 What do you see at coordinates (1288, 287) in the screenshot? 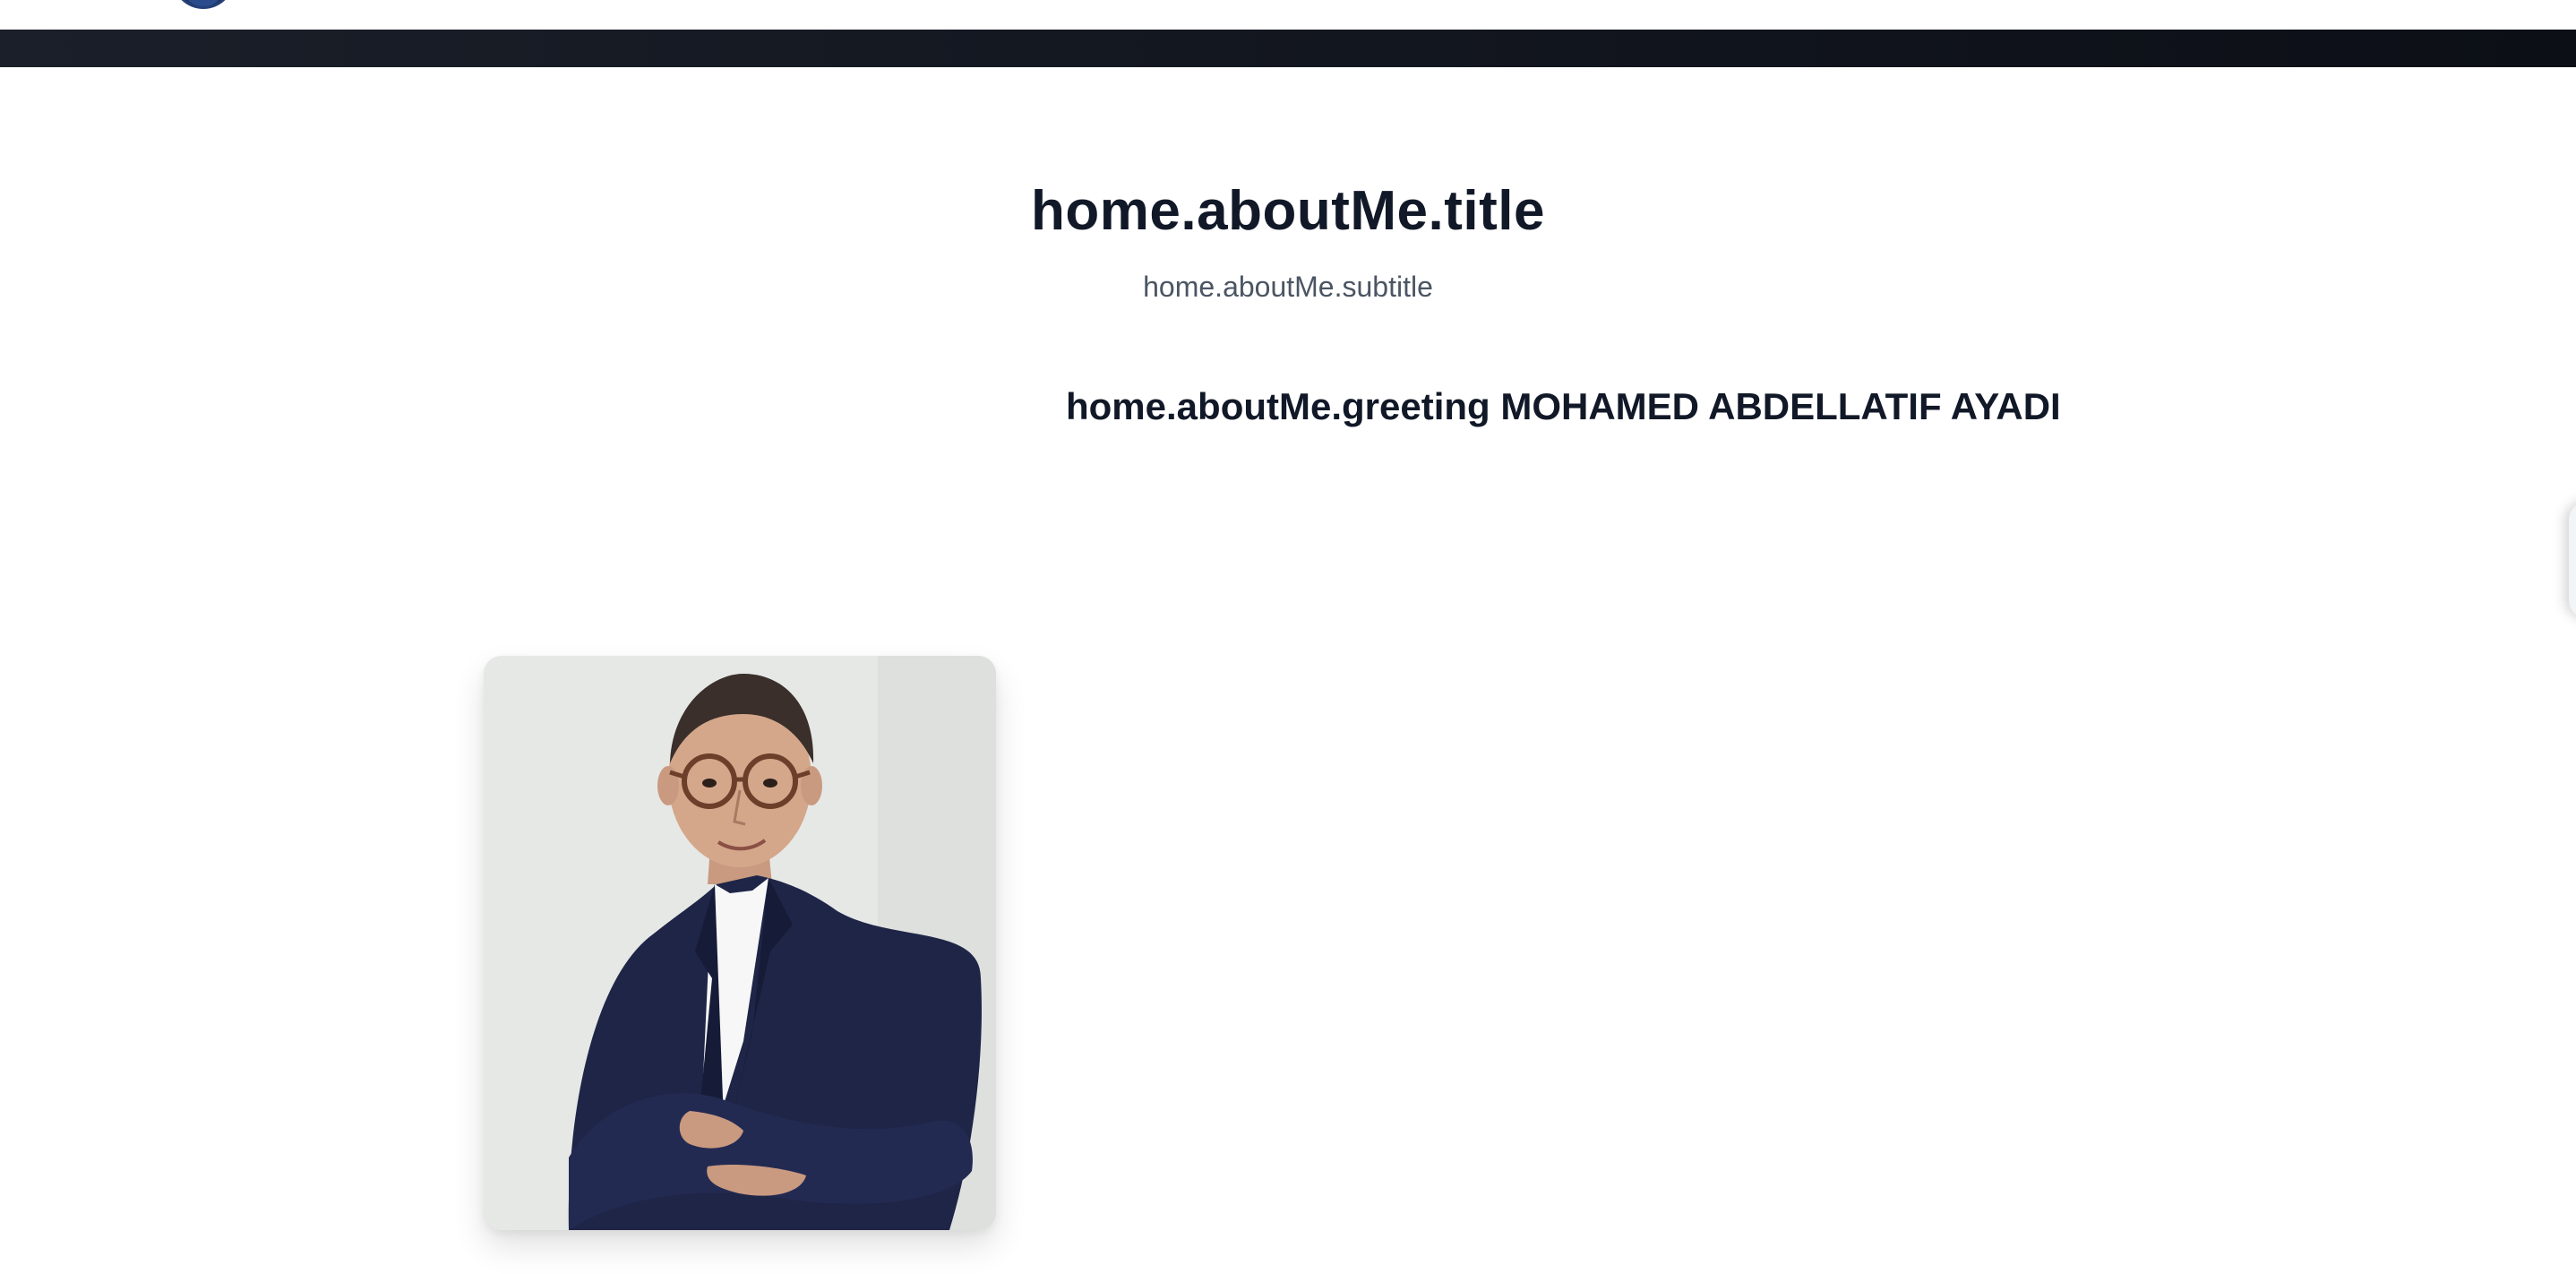
I see `about-subtitle: home.aboutMe.subtitle` at bounding box center [1288, 287].